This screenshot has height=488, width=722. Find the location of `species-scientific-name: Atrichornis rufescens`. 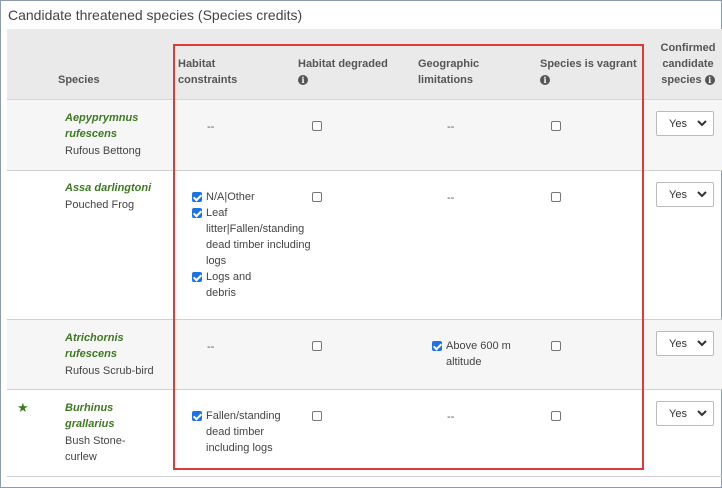

species-scientific-name: Atrichornis rufescens is located at coordinates (94, 346).